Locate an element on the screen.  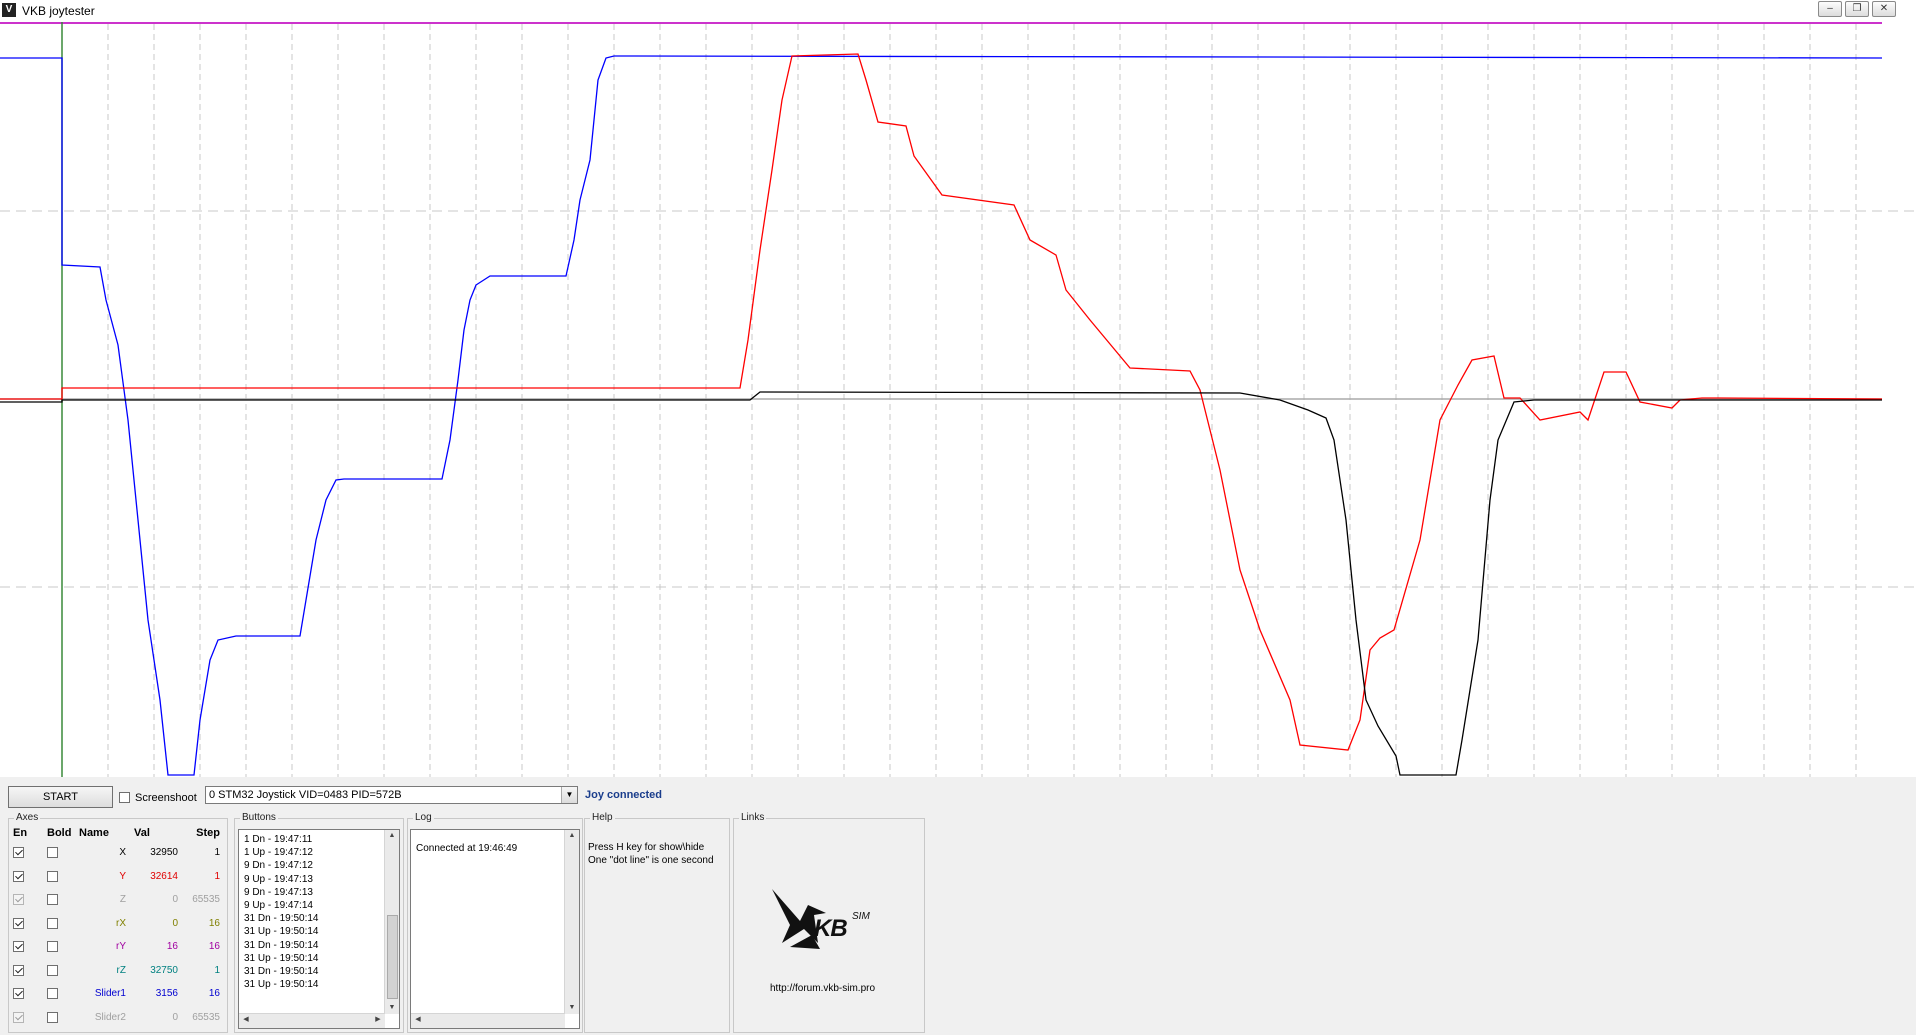
links-group: Links KB SIM http://forum.vkb-sim.pro is located at coordinates (829, 922).